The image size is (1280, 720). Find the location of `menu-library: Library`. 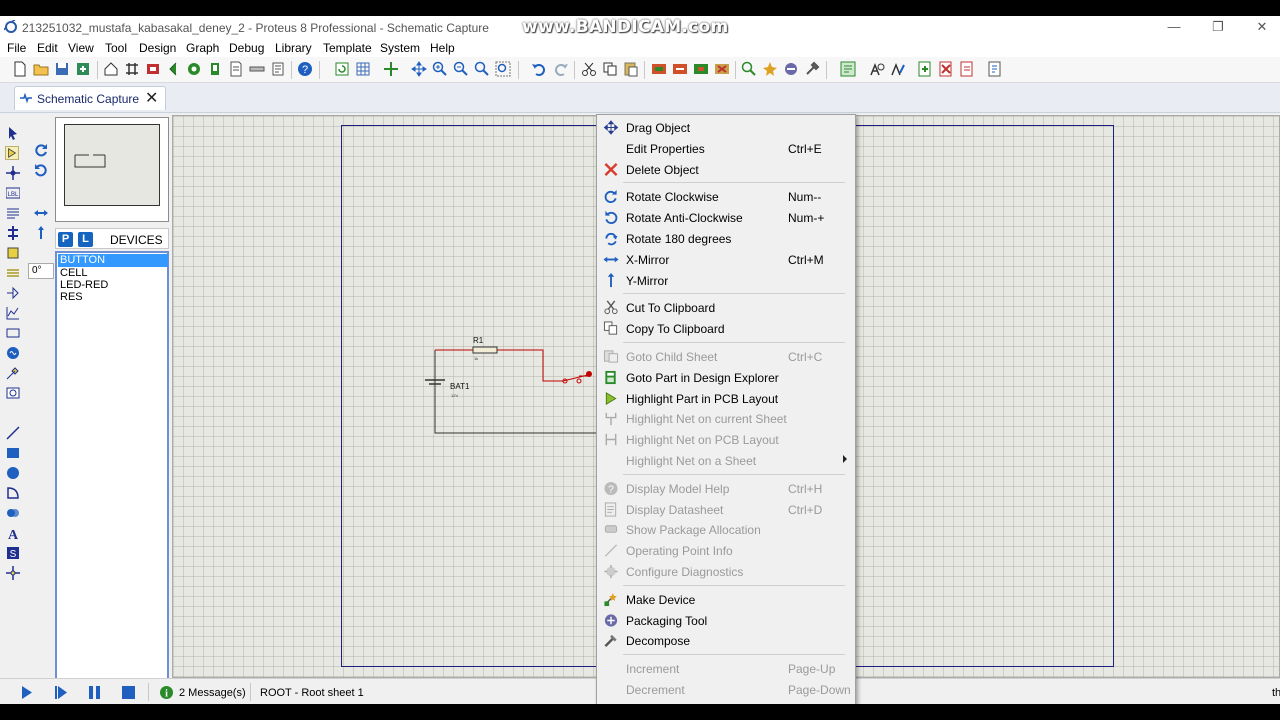

menu-library: Library is located at coordinates (293, 48).